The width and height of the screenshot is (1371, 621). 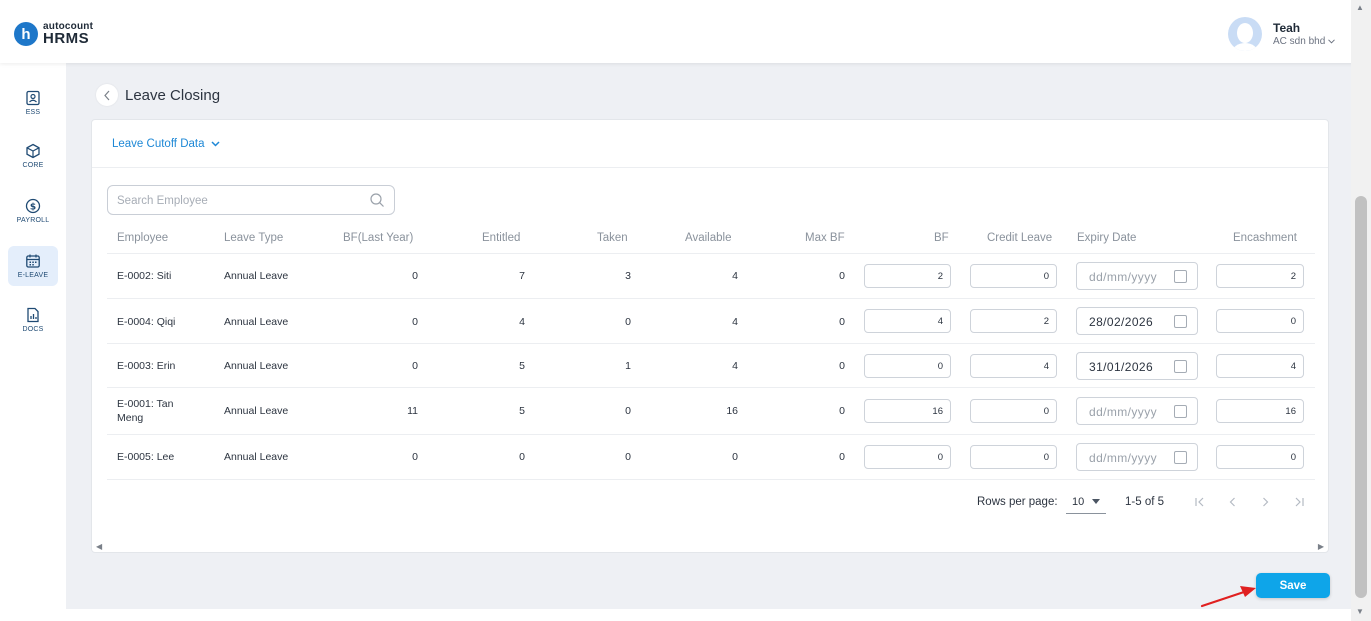 I want to click on expiry-date-value: 31/01/2026, so click(x=1121, y=367).